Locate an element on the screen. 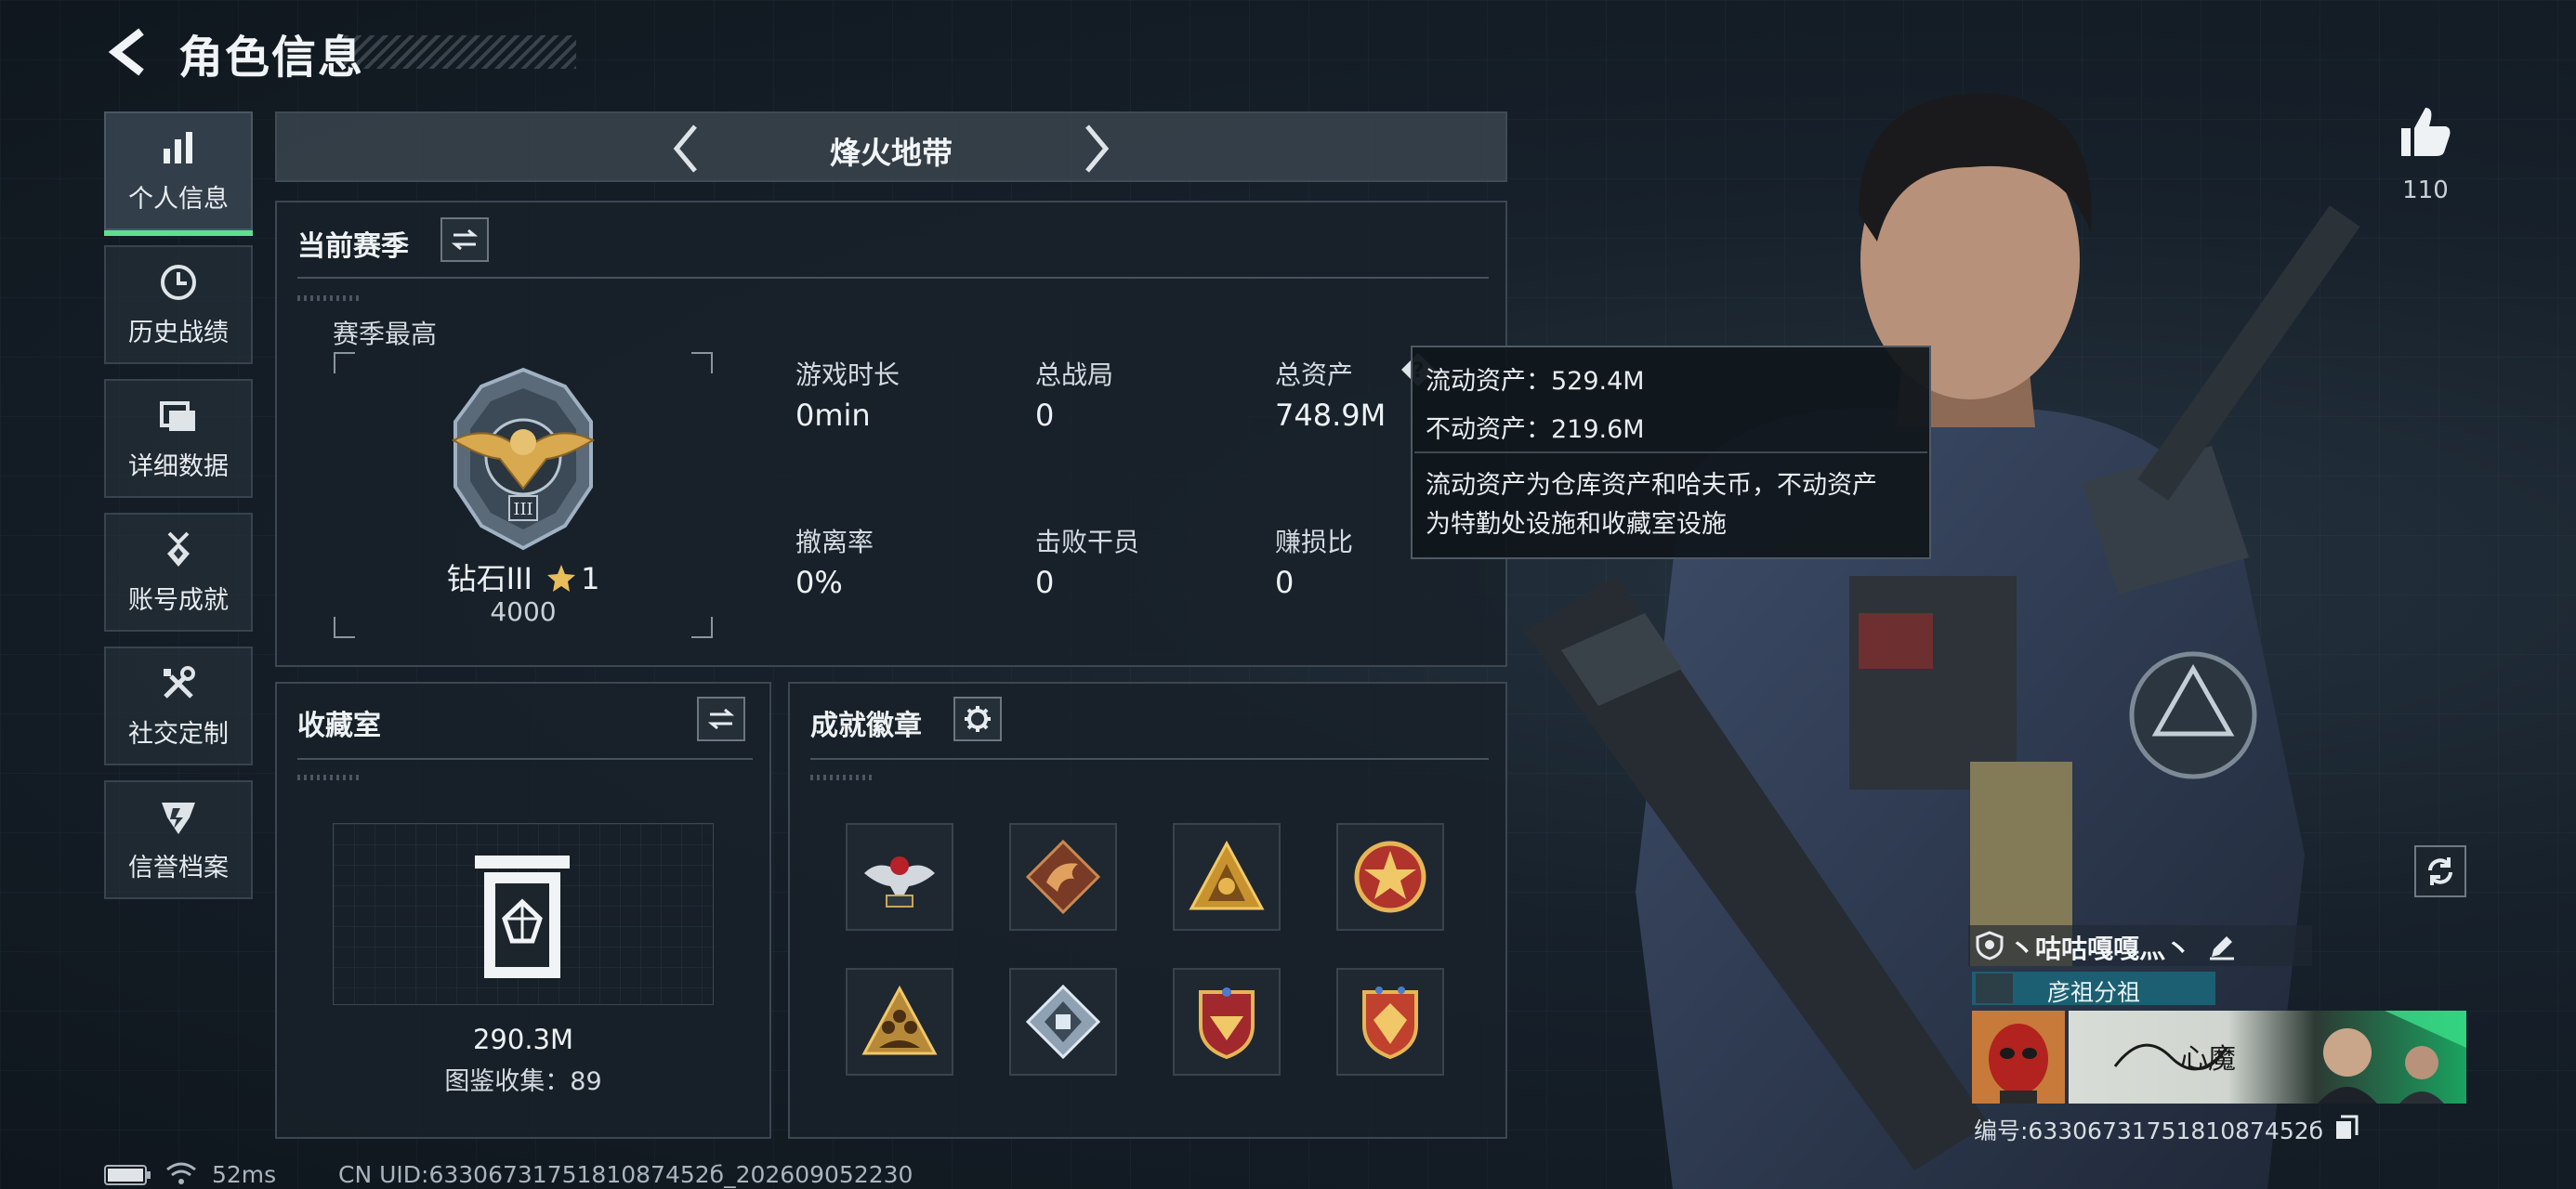  player-name-bar: 丶咕咕嘎嘎灬丶 is located at coordinates (2140, 946).